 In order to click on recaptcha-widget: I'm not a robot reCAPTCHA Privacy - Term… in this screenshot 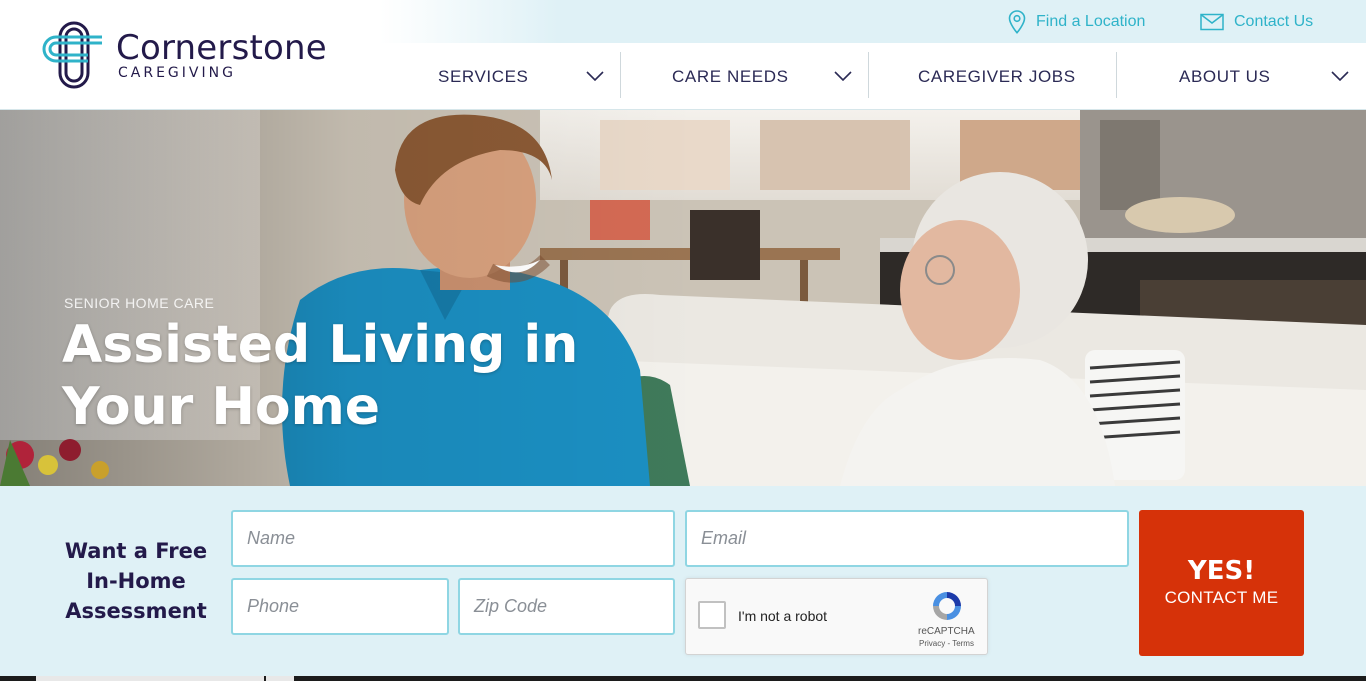, I will do `click(836, 616)`.